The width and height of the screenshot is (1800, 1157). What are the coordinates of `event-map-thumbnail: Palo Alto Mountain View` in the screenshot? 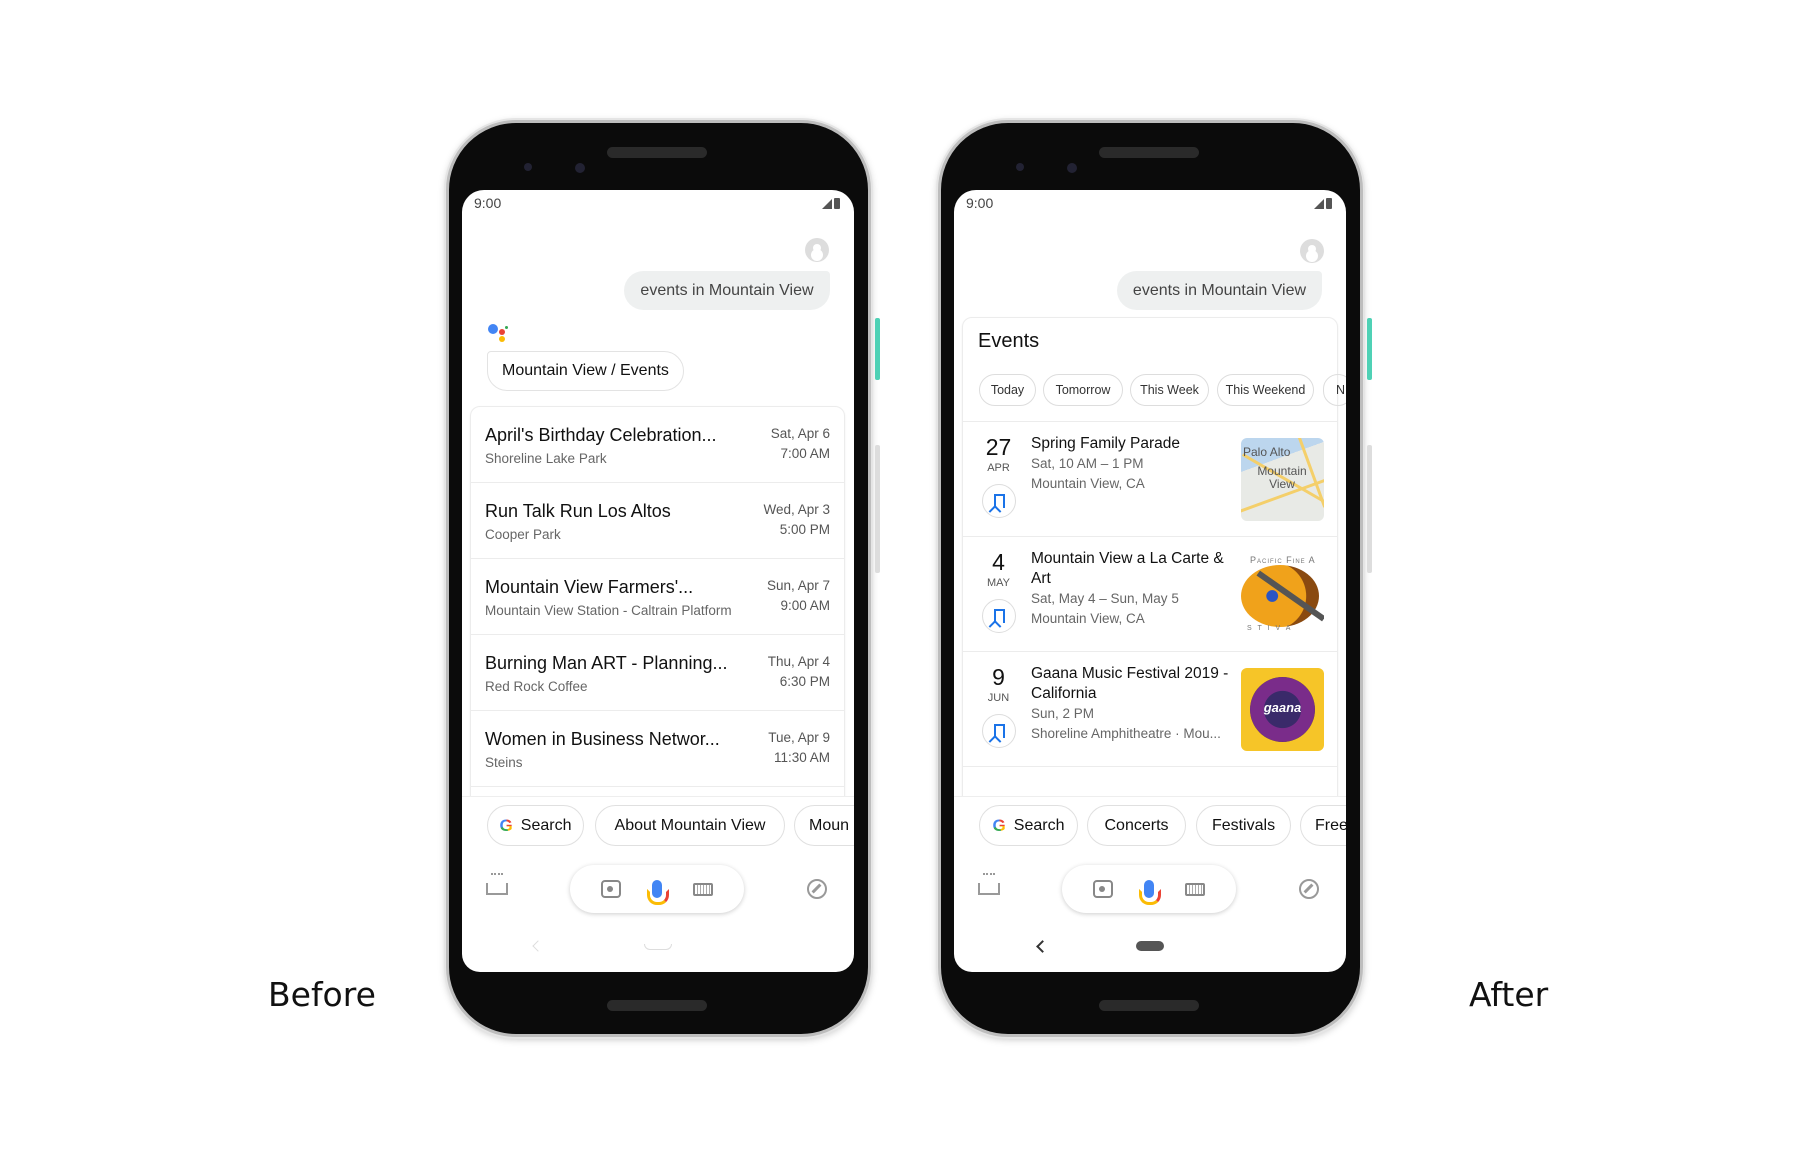 It's located at (1282, 479).